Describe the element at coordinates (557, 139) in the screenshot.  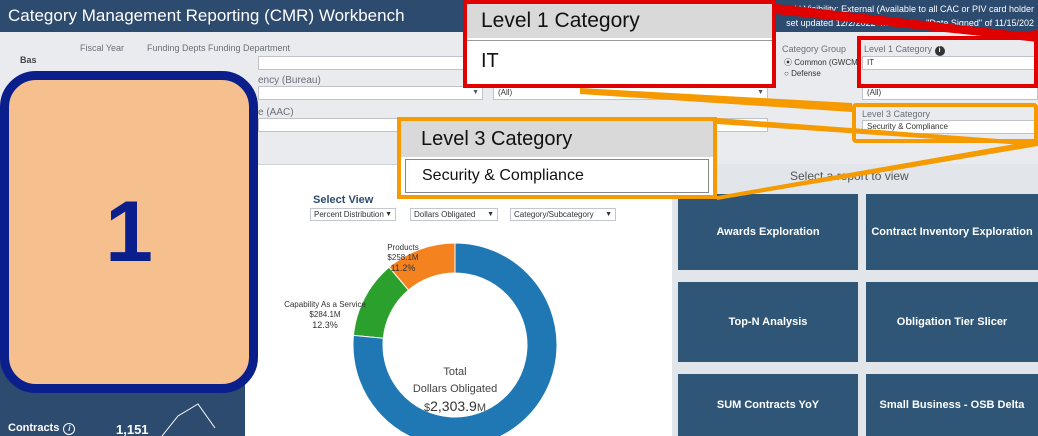
I see `level3-zoom-title: Level 3 Category` at that location.